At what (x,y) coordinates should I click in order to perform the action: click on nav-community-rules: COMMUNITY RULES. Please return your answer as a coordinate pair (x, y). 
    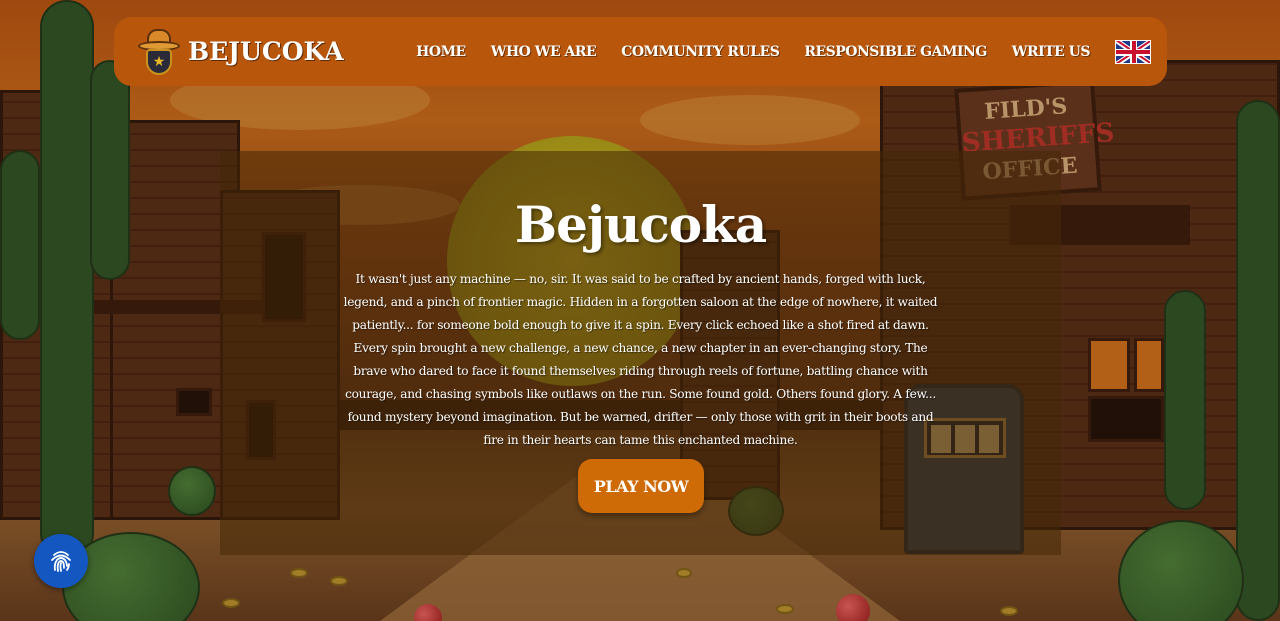
    Looking at the image, I should click on (700, 52).